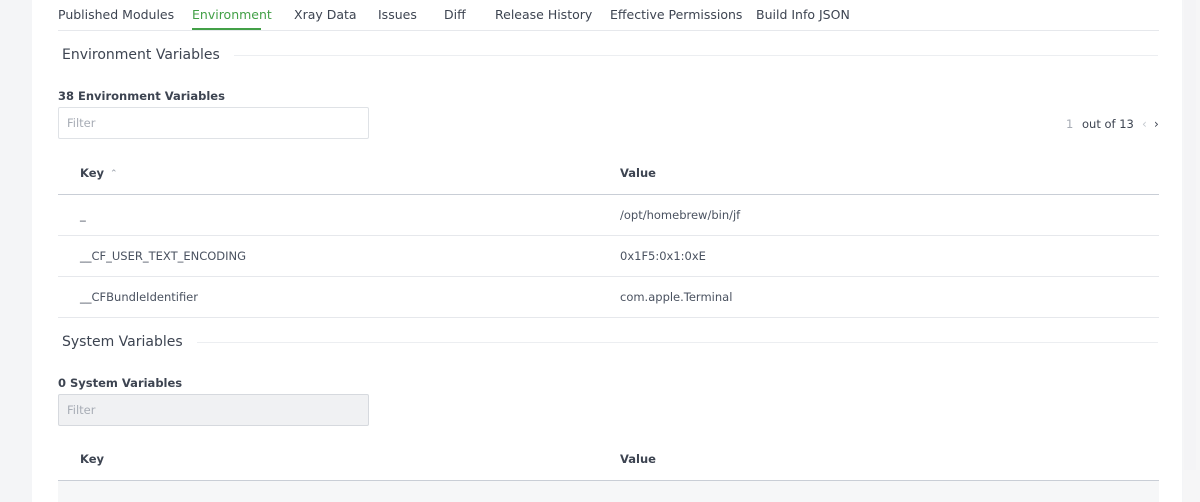 The width and height of the screenshot is (1200, 502). I want to click on row-value: /opt/homebrew/bin/jf, so click(680, 215).